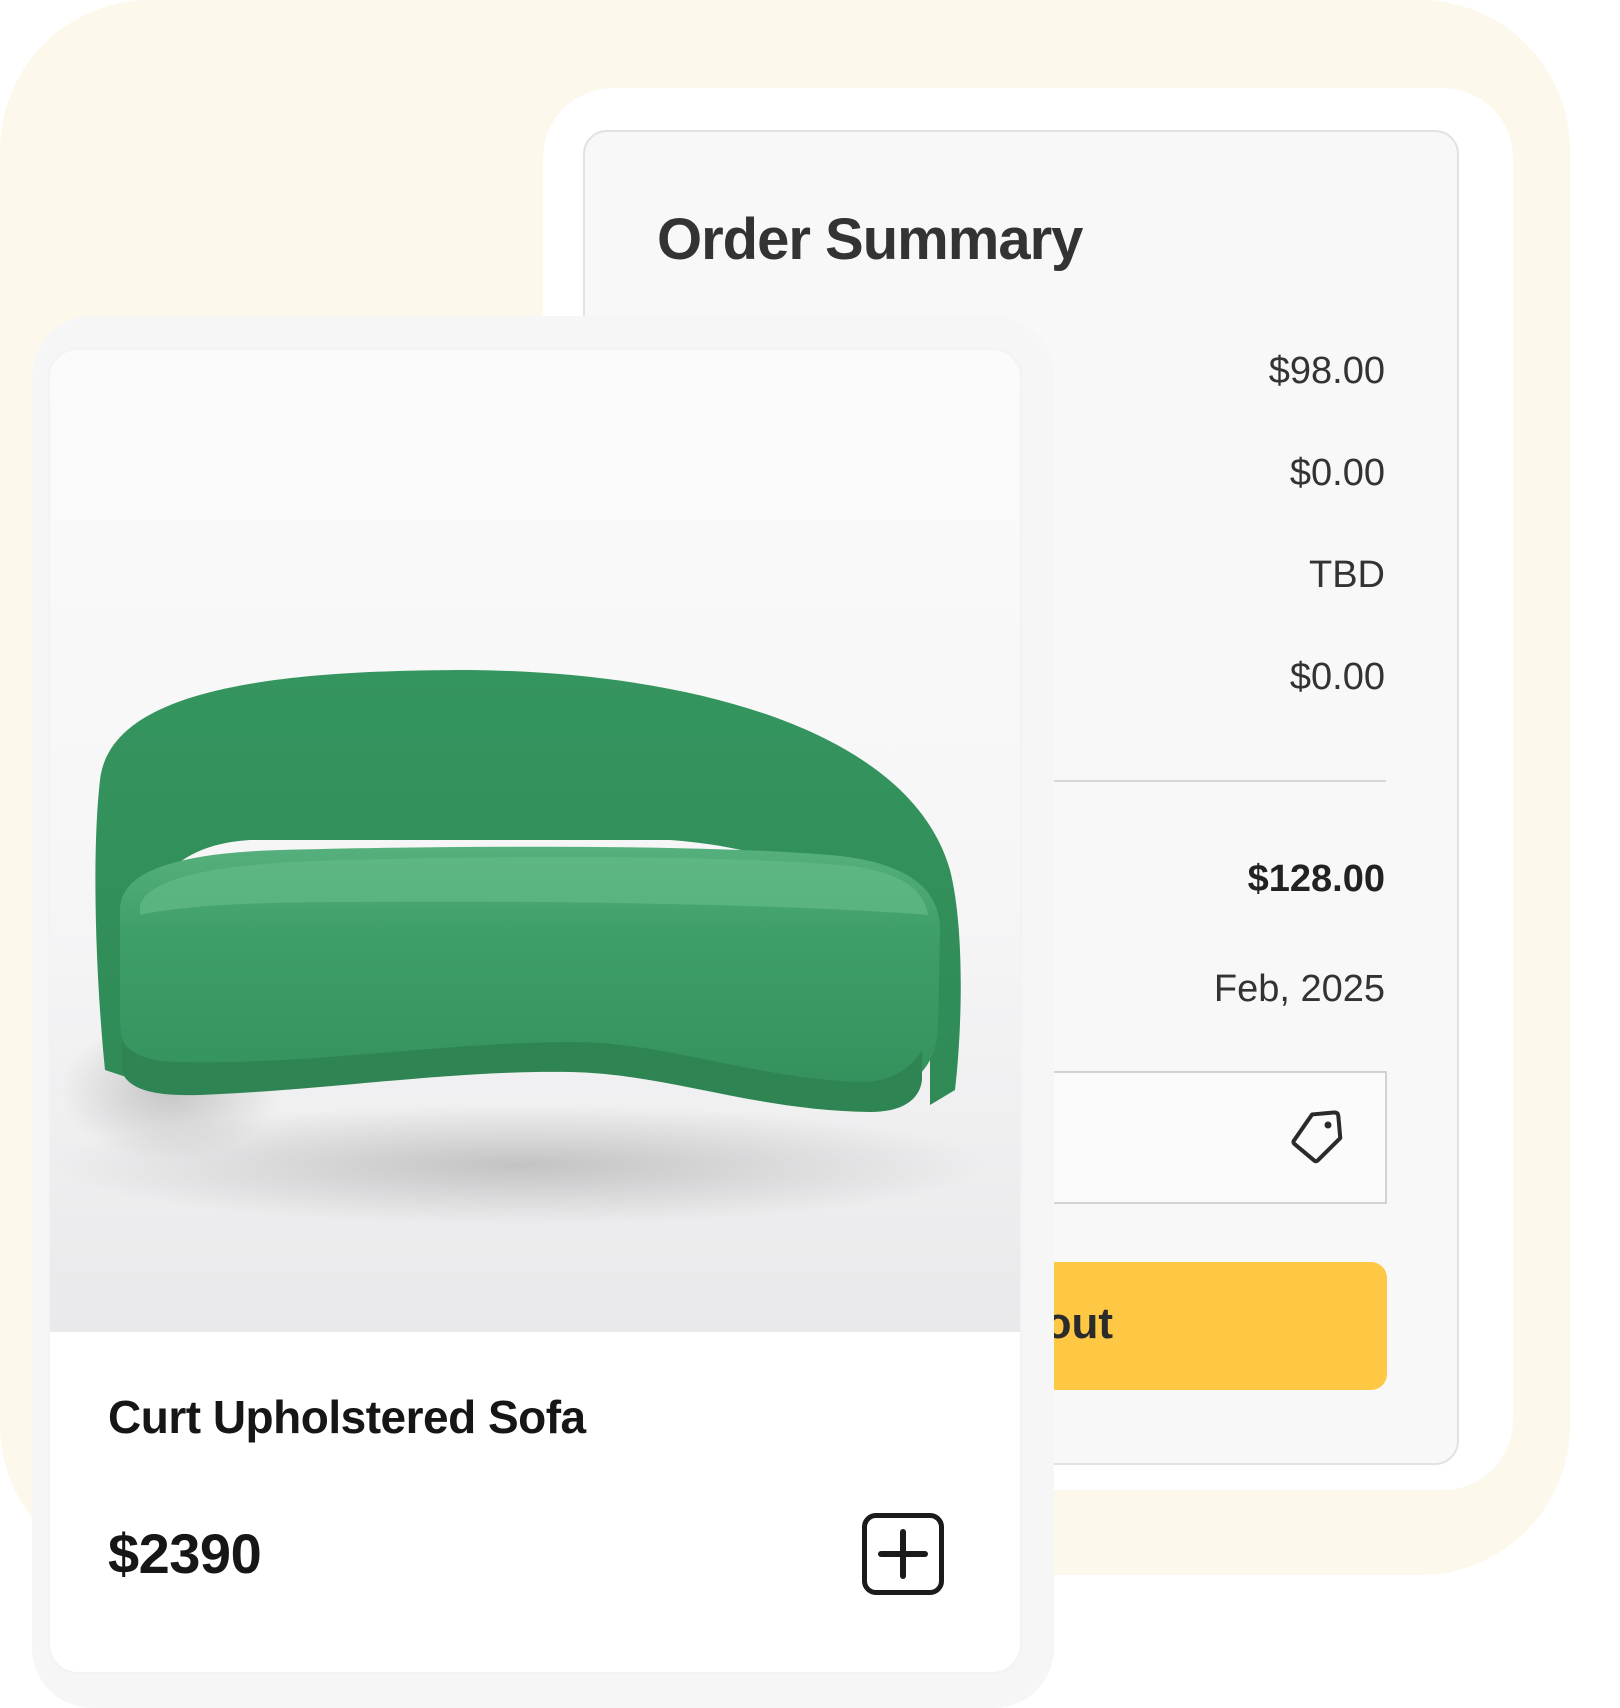  What do you see at coordinates (1193, 781) in the screenshot?
I see `summary-divider` at bounding box center [1193, 781].